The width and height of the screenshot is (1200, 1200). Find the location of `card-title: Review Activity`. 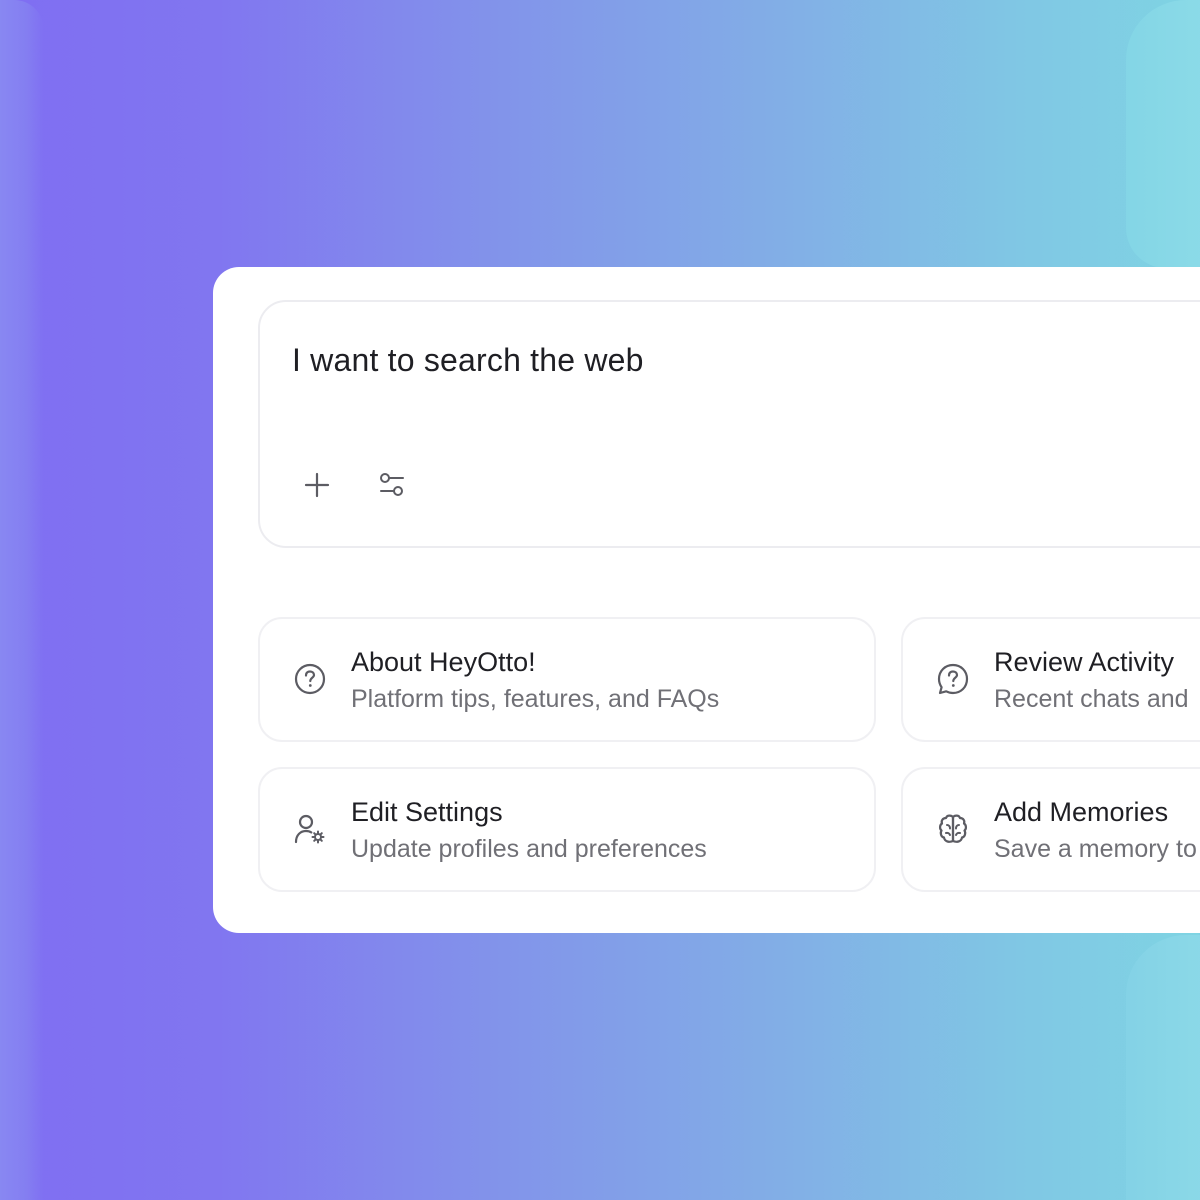

card-title: Review Activity is located at coordinates (1084, 662).